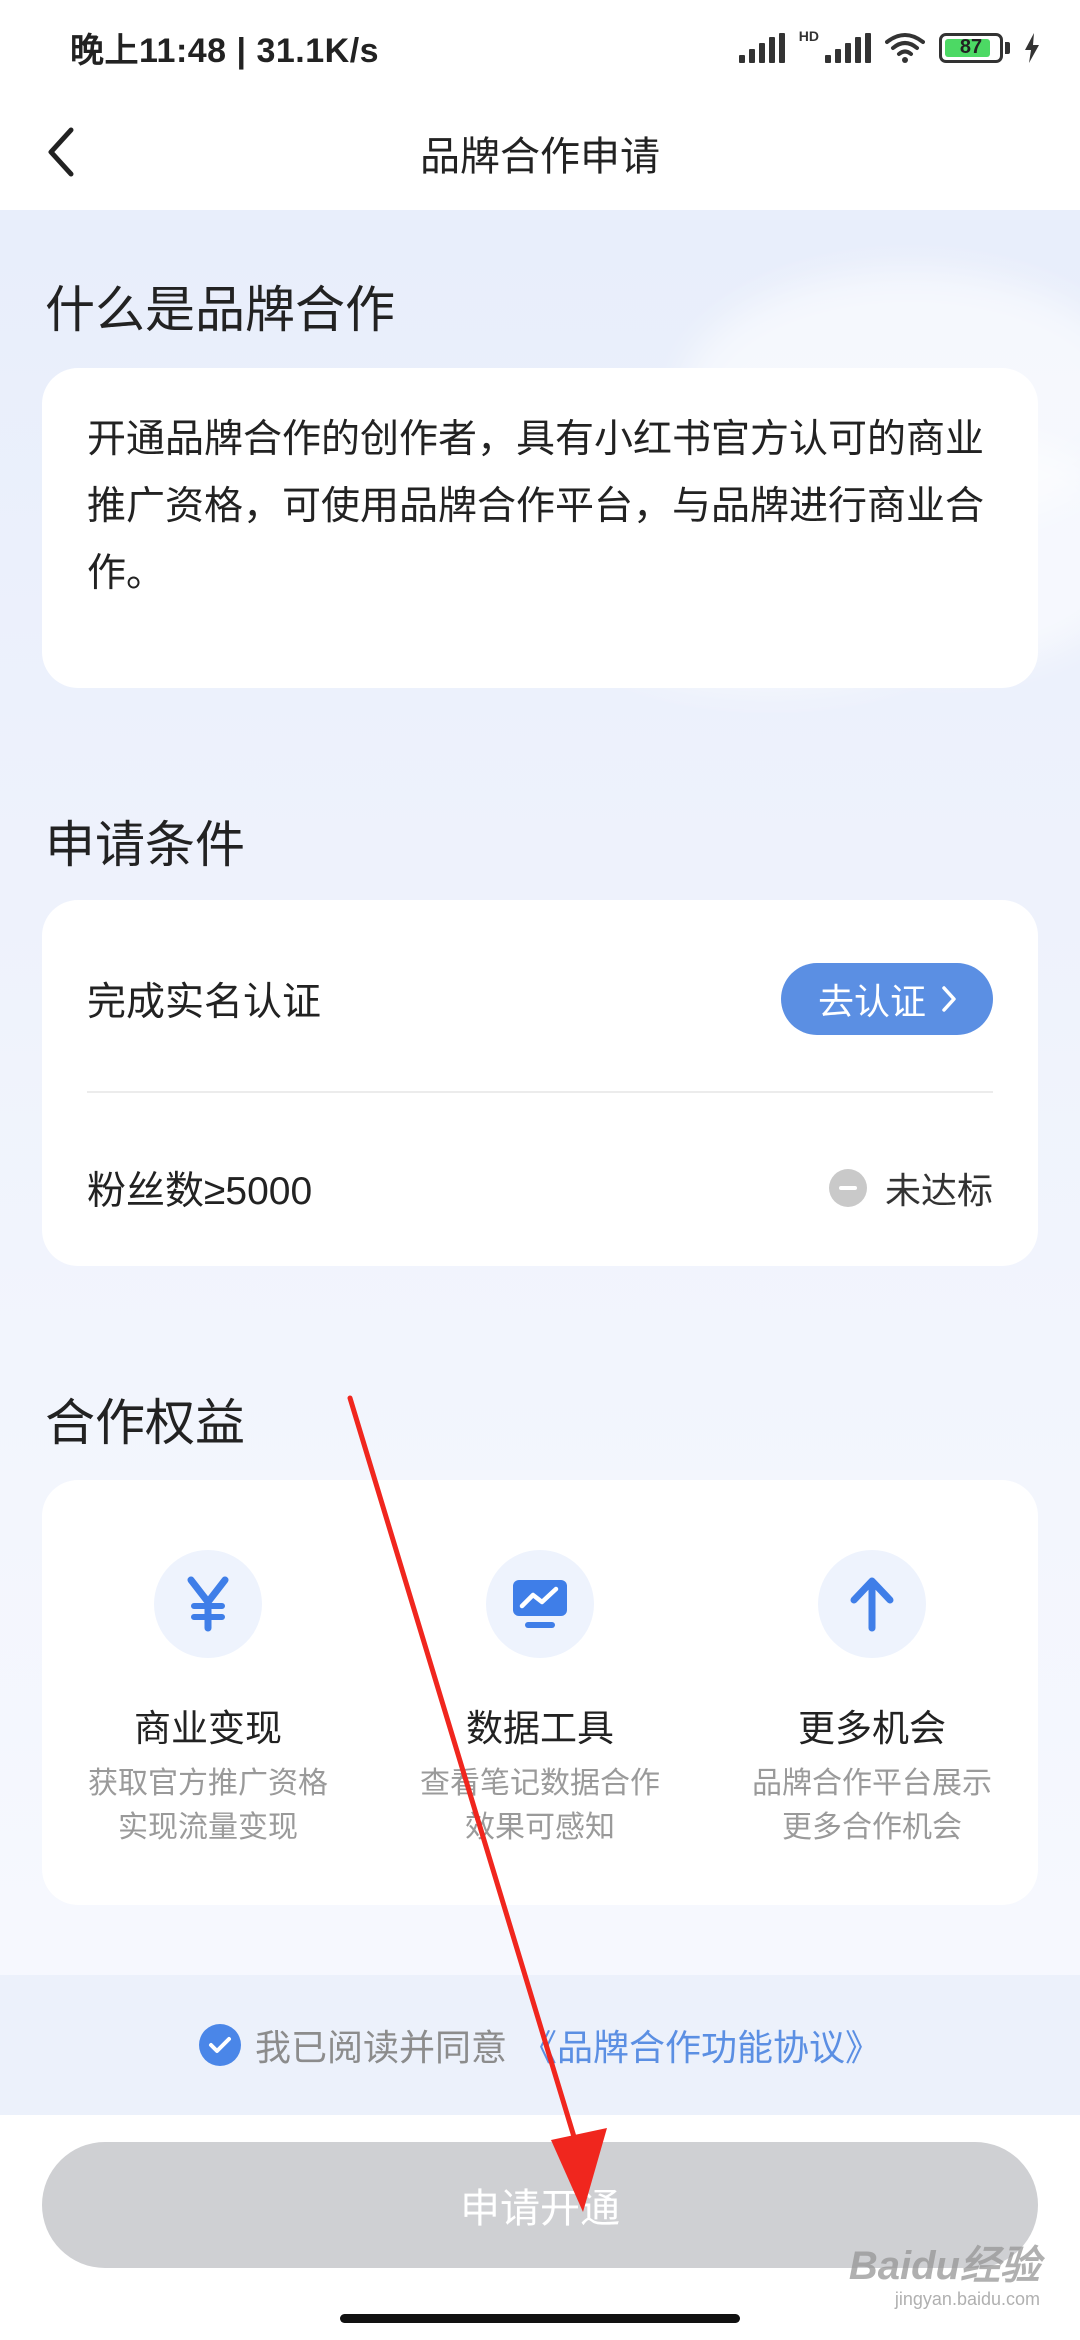 Image resolution: width=1080 pixels, height=2340 pixels. I want to click on benefit-desc-line: 品牌合作平台展示, so click(872, 1783).